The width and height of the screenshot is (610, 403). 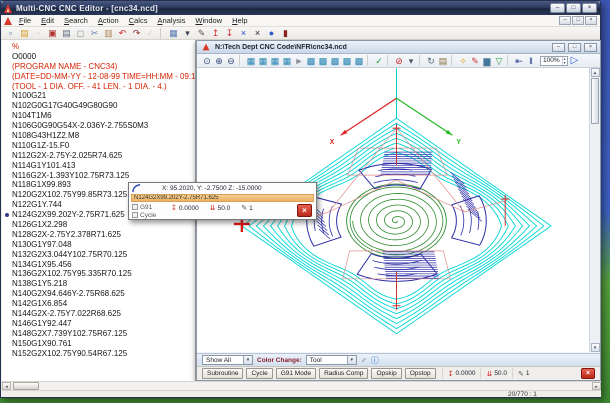 I want to click on check-icon: ✓, so click(x=150, y=33).